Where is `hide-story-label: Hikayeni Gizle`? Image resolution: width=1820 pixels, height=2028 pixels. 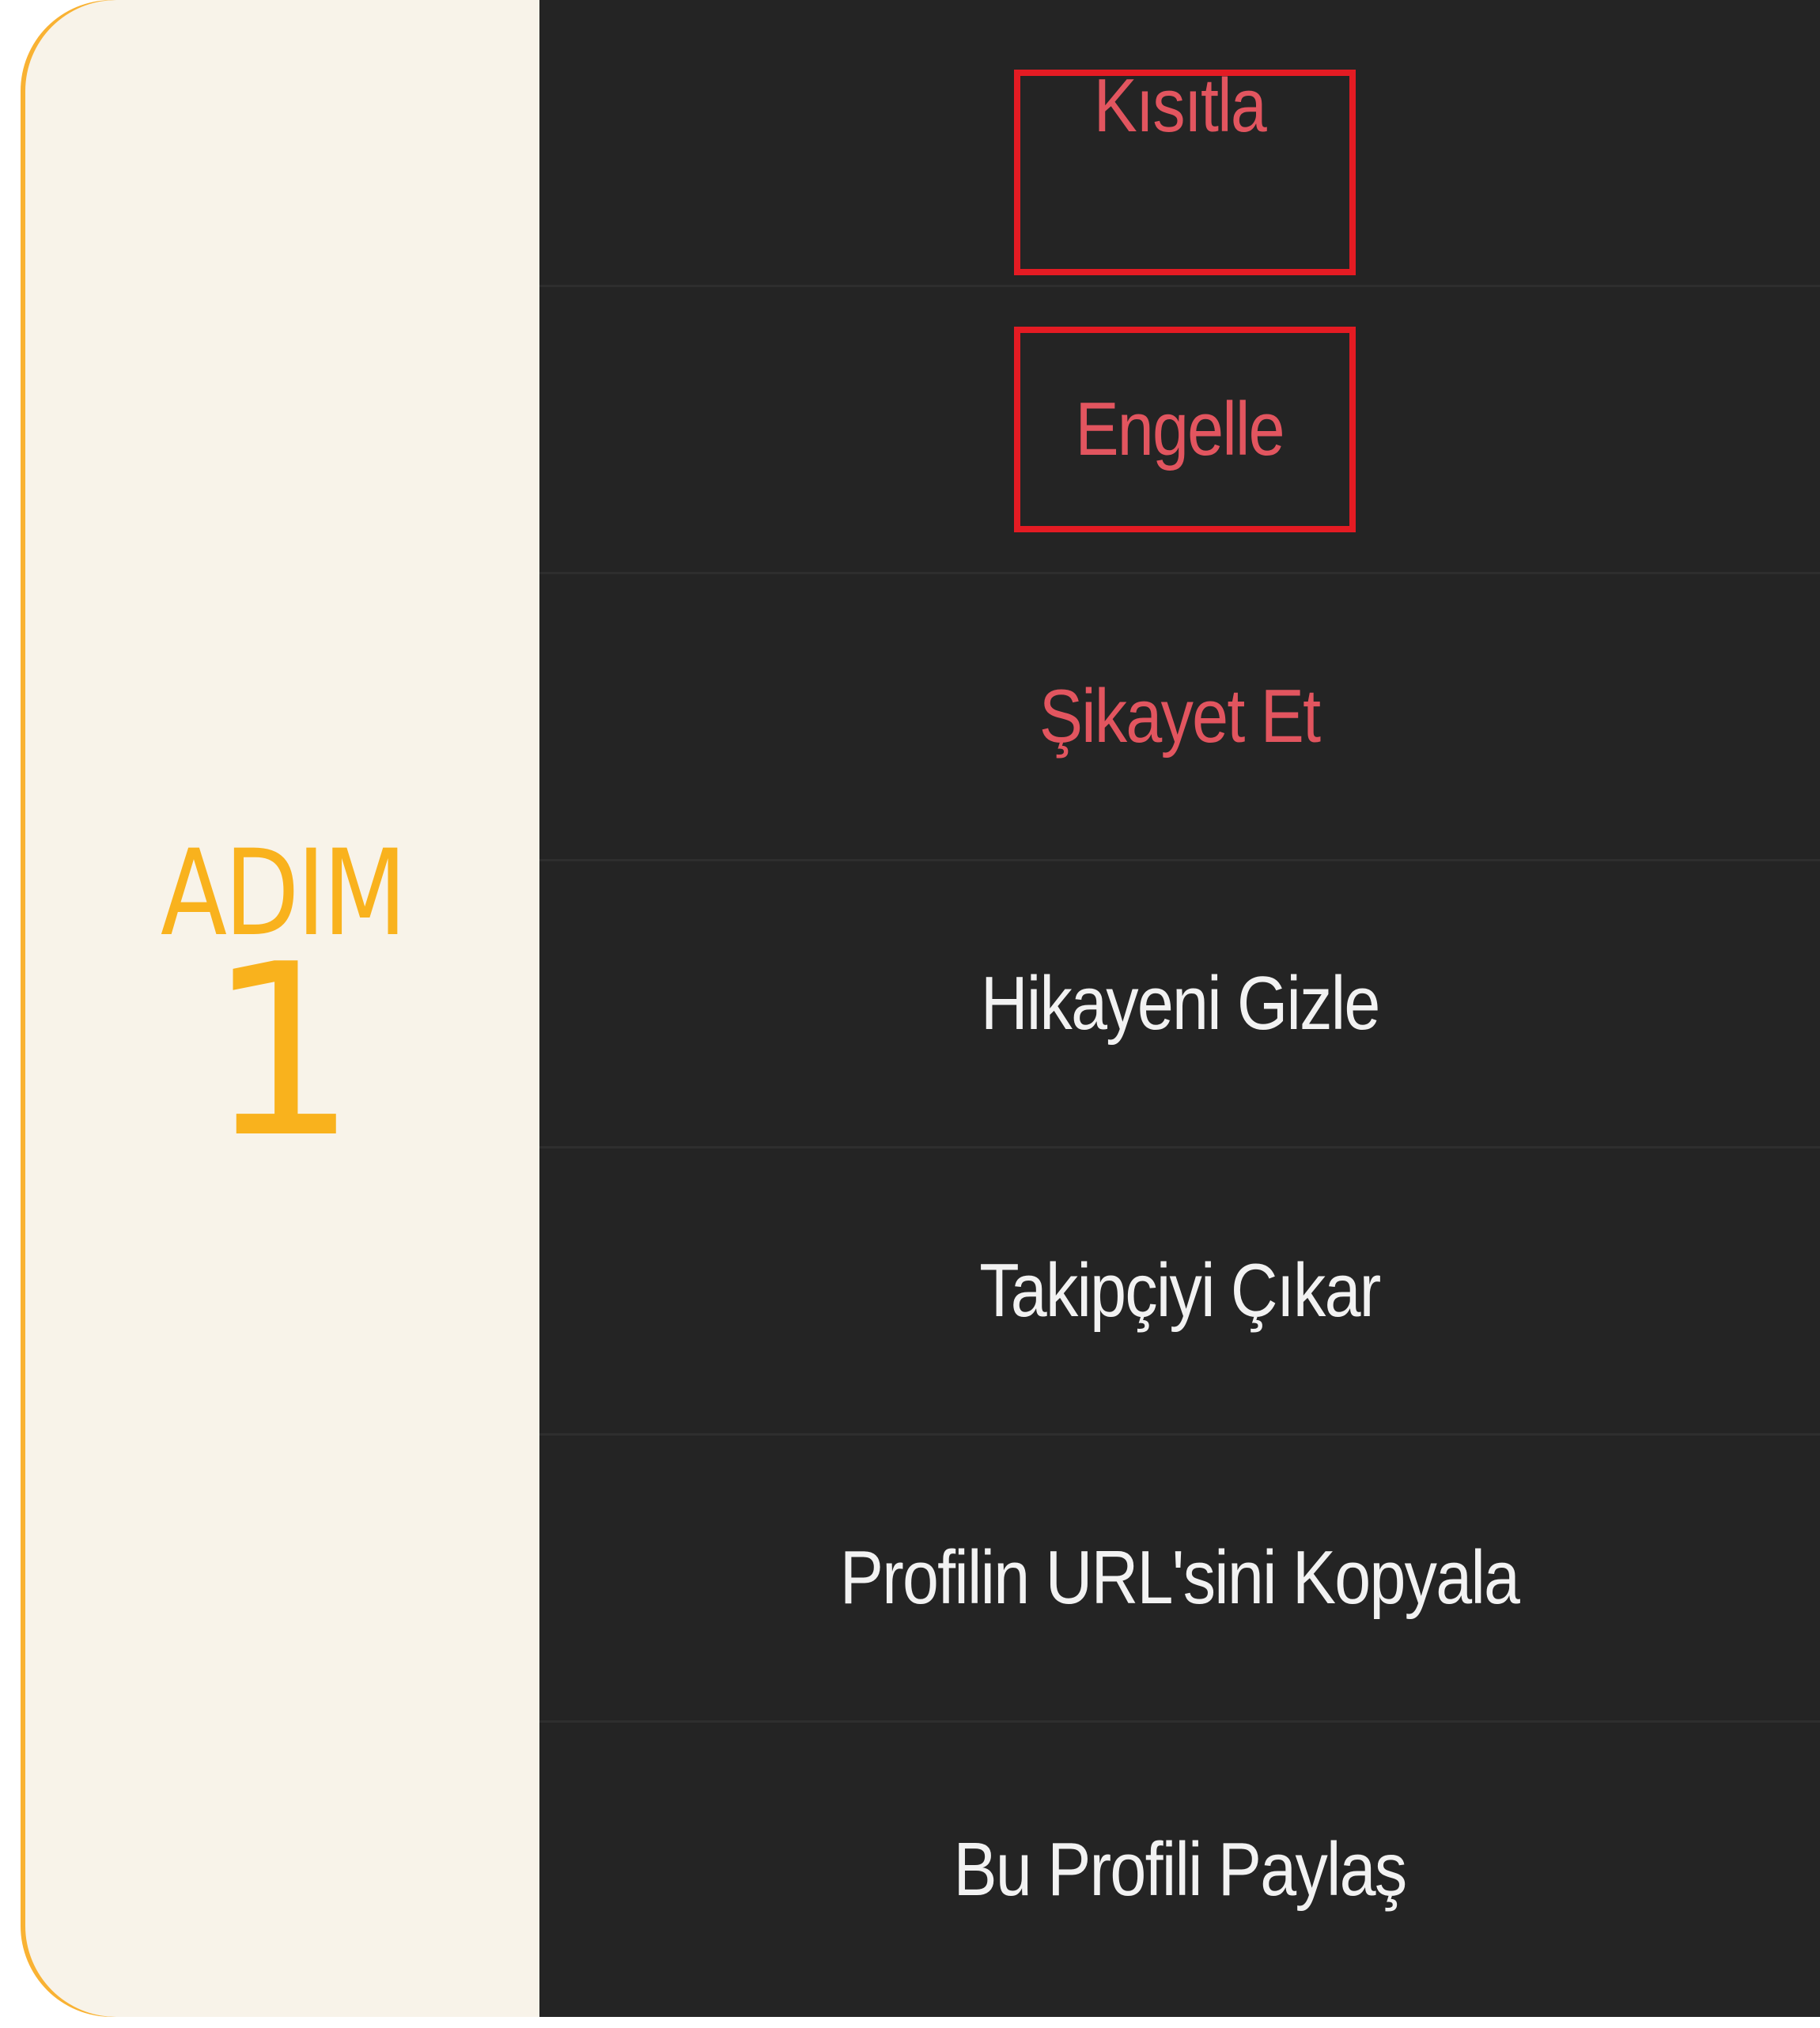 hide-story-label: Hikayeni Gizle is located at coordinates (1180, 1003).